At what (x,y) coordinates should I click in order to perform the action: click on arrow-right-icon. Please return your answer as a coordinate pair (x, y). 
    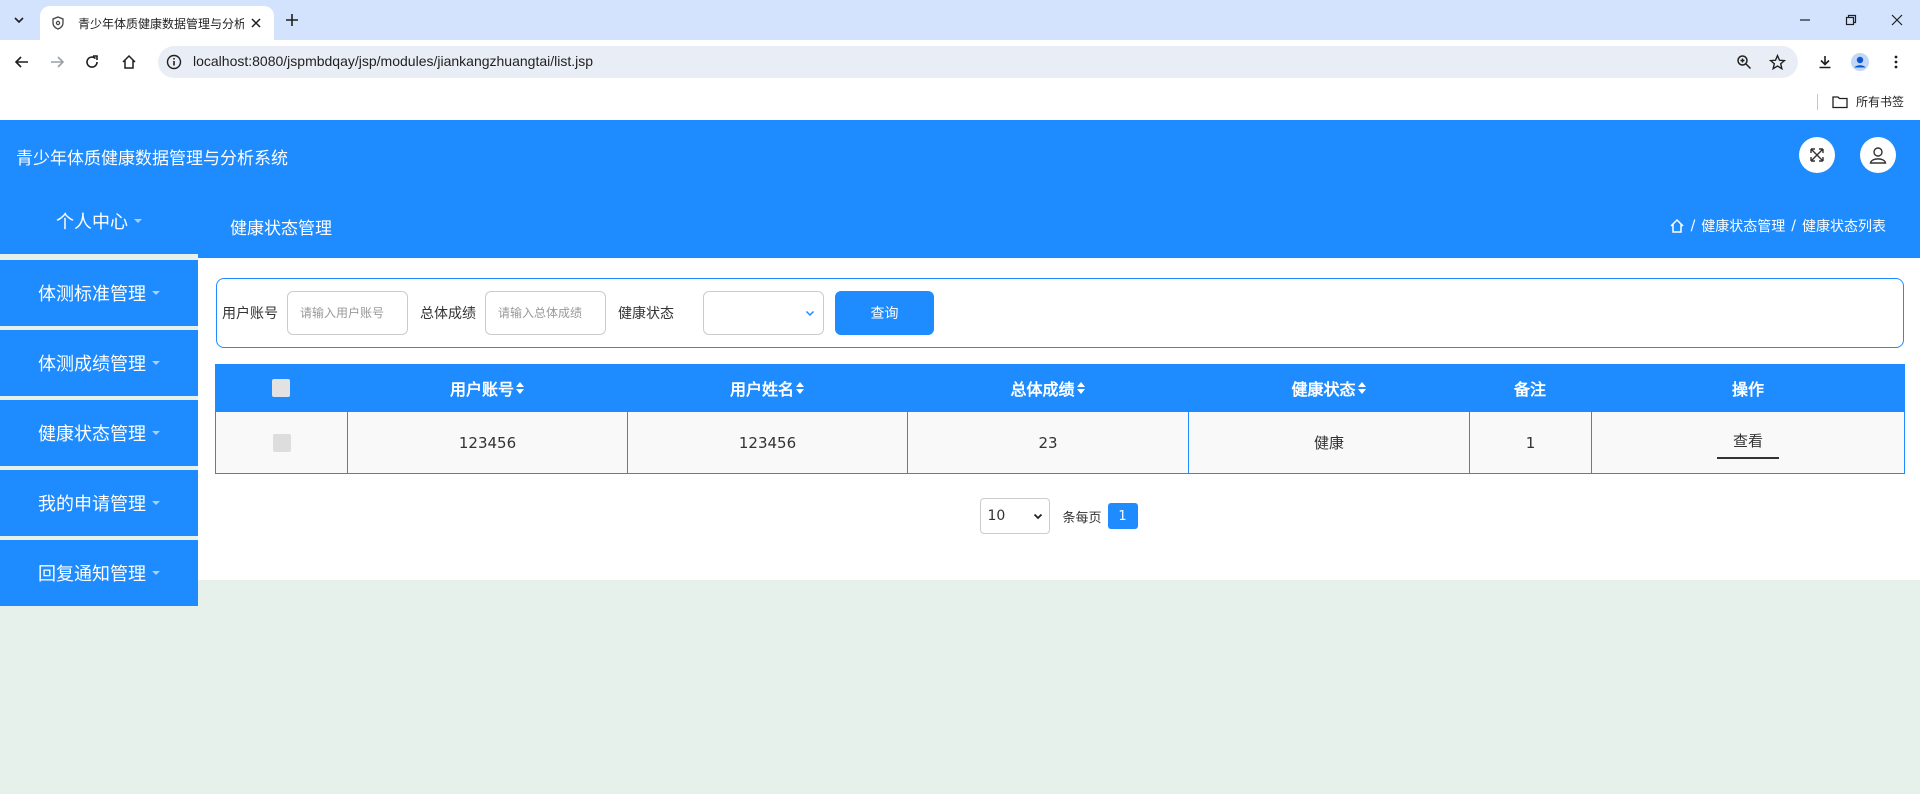
    Looking at the image, I should click on (58, 62).